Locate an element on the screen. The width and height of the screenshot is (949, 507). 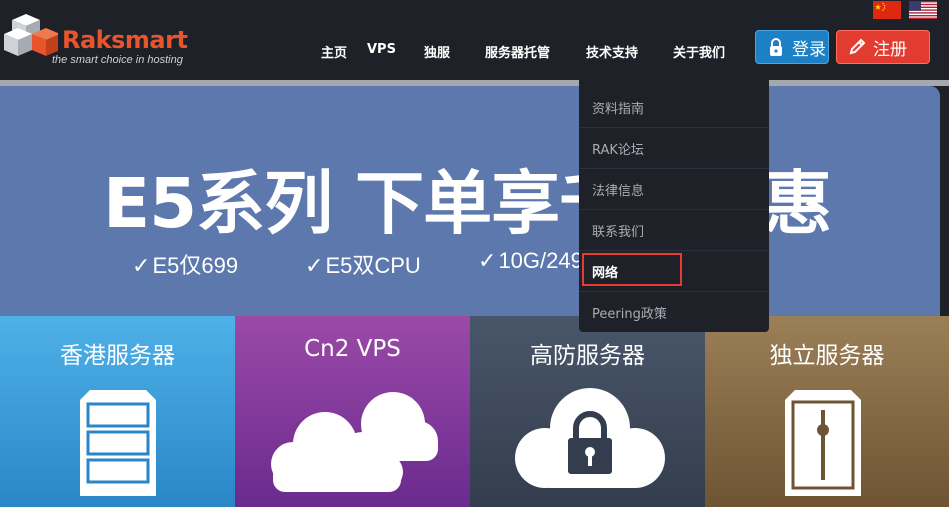
brand-name: Raksmart is located at coordinates (125, 40).